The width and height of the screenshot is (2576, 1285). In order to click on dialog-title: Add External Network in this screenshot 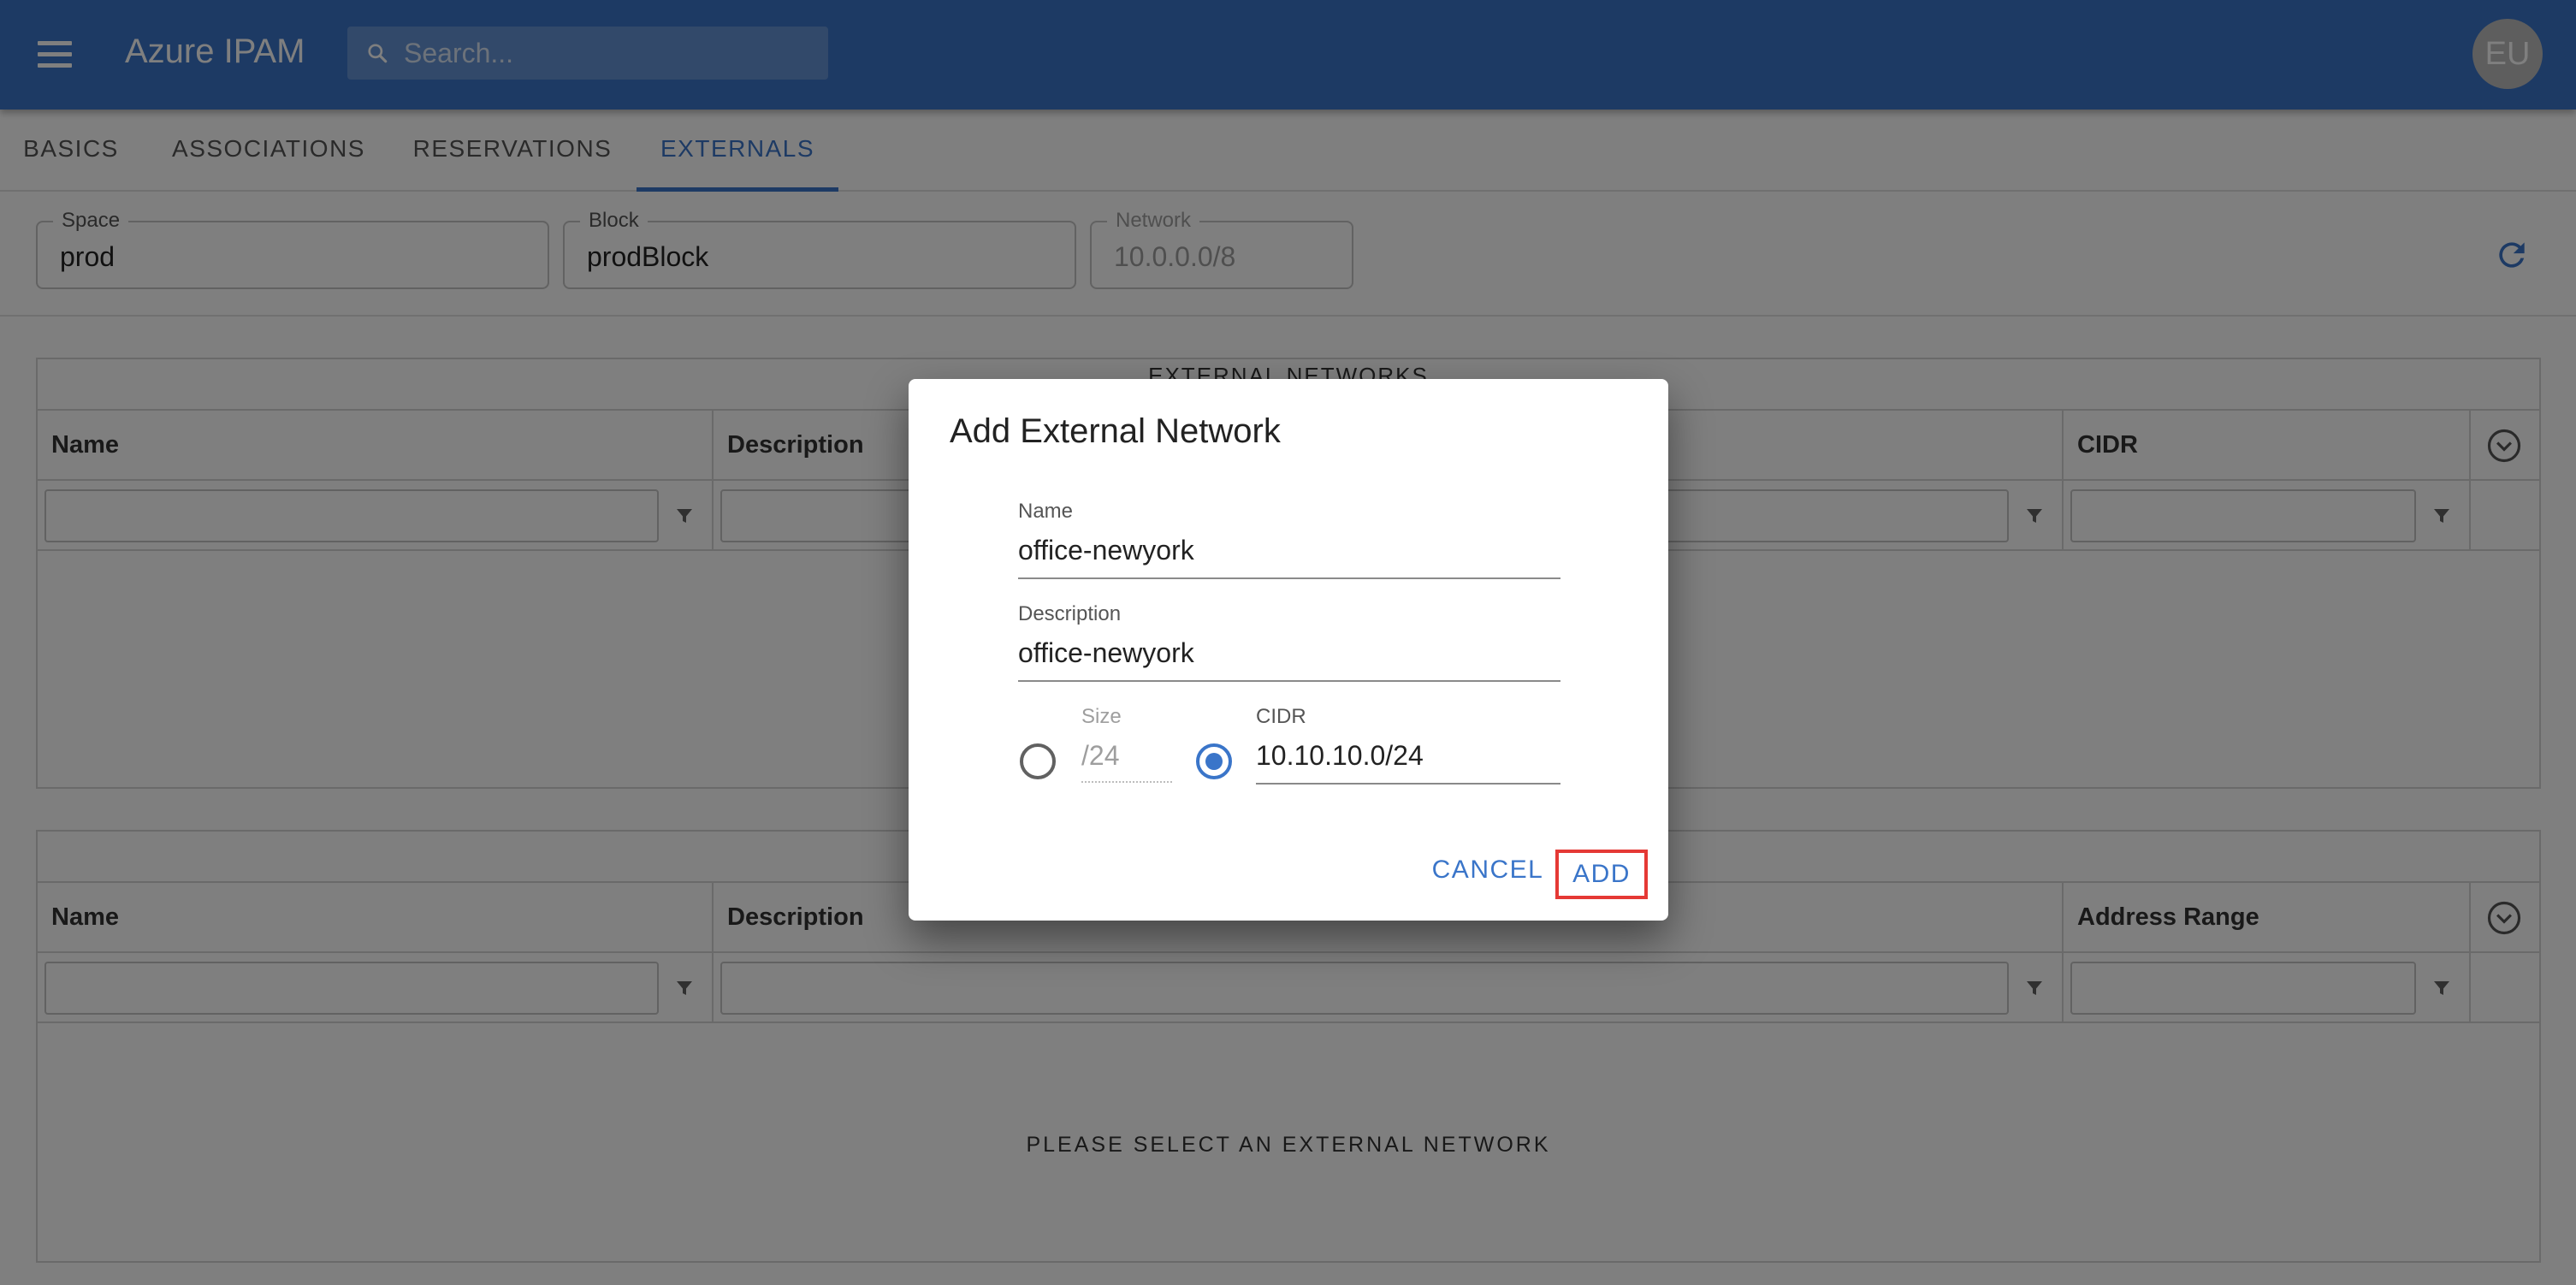, I will do `click(1115, 431)`.